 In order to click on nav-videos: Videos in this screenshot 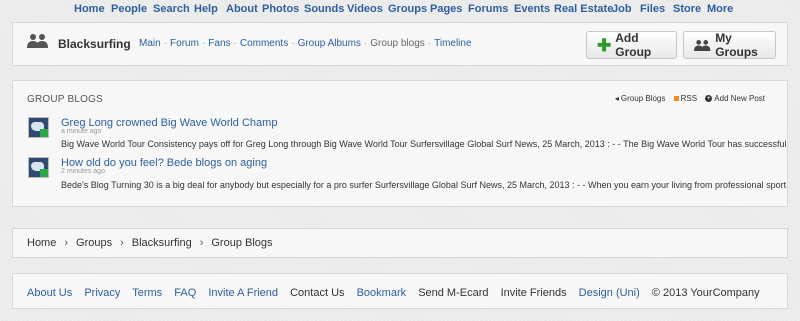, I will do `click(365, 9)`.